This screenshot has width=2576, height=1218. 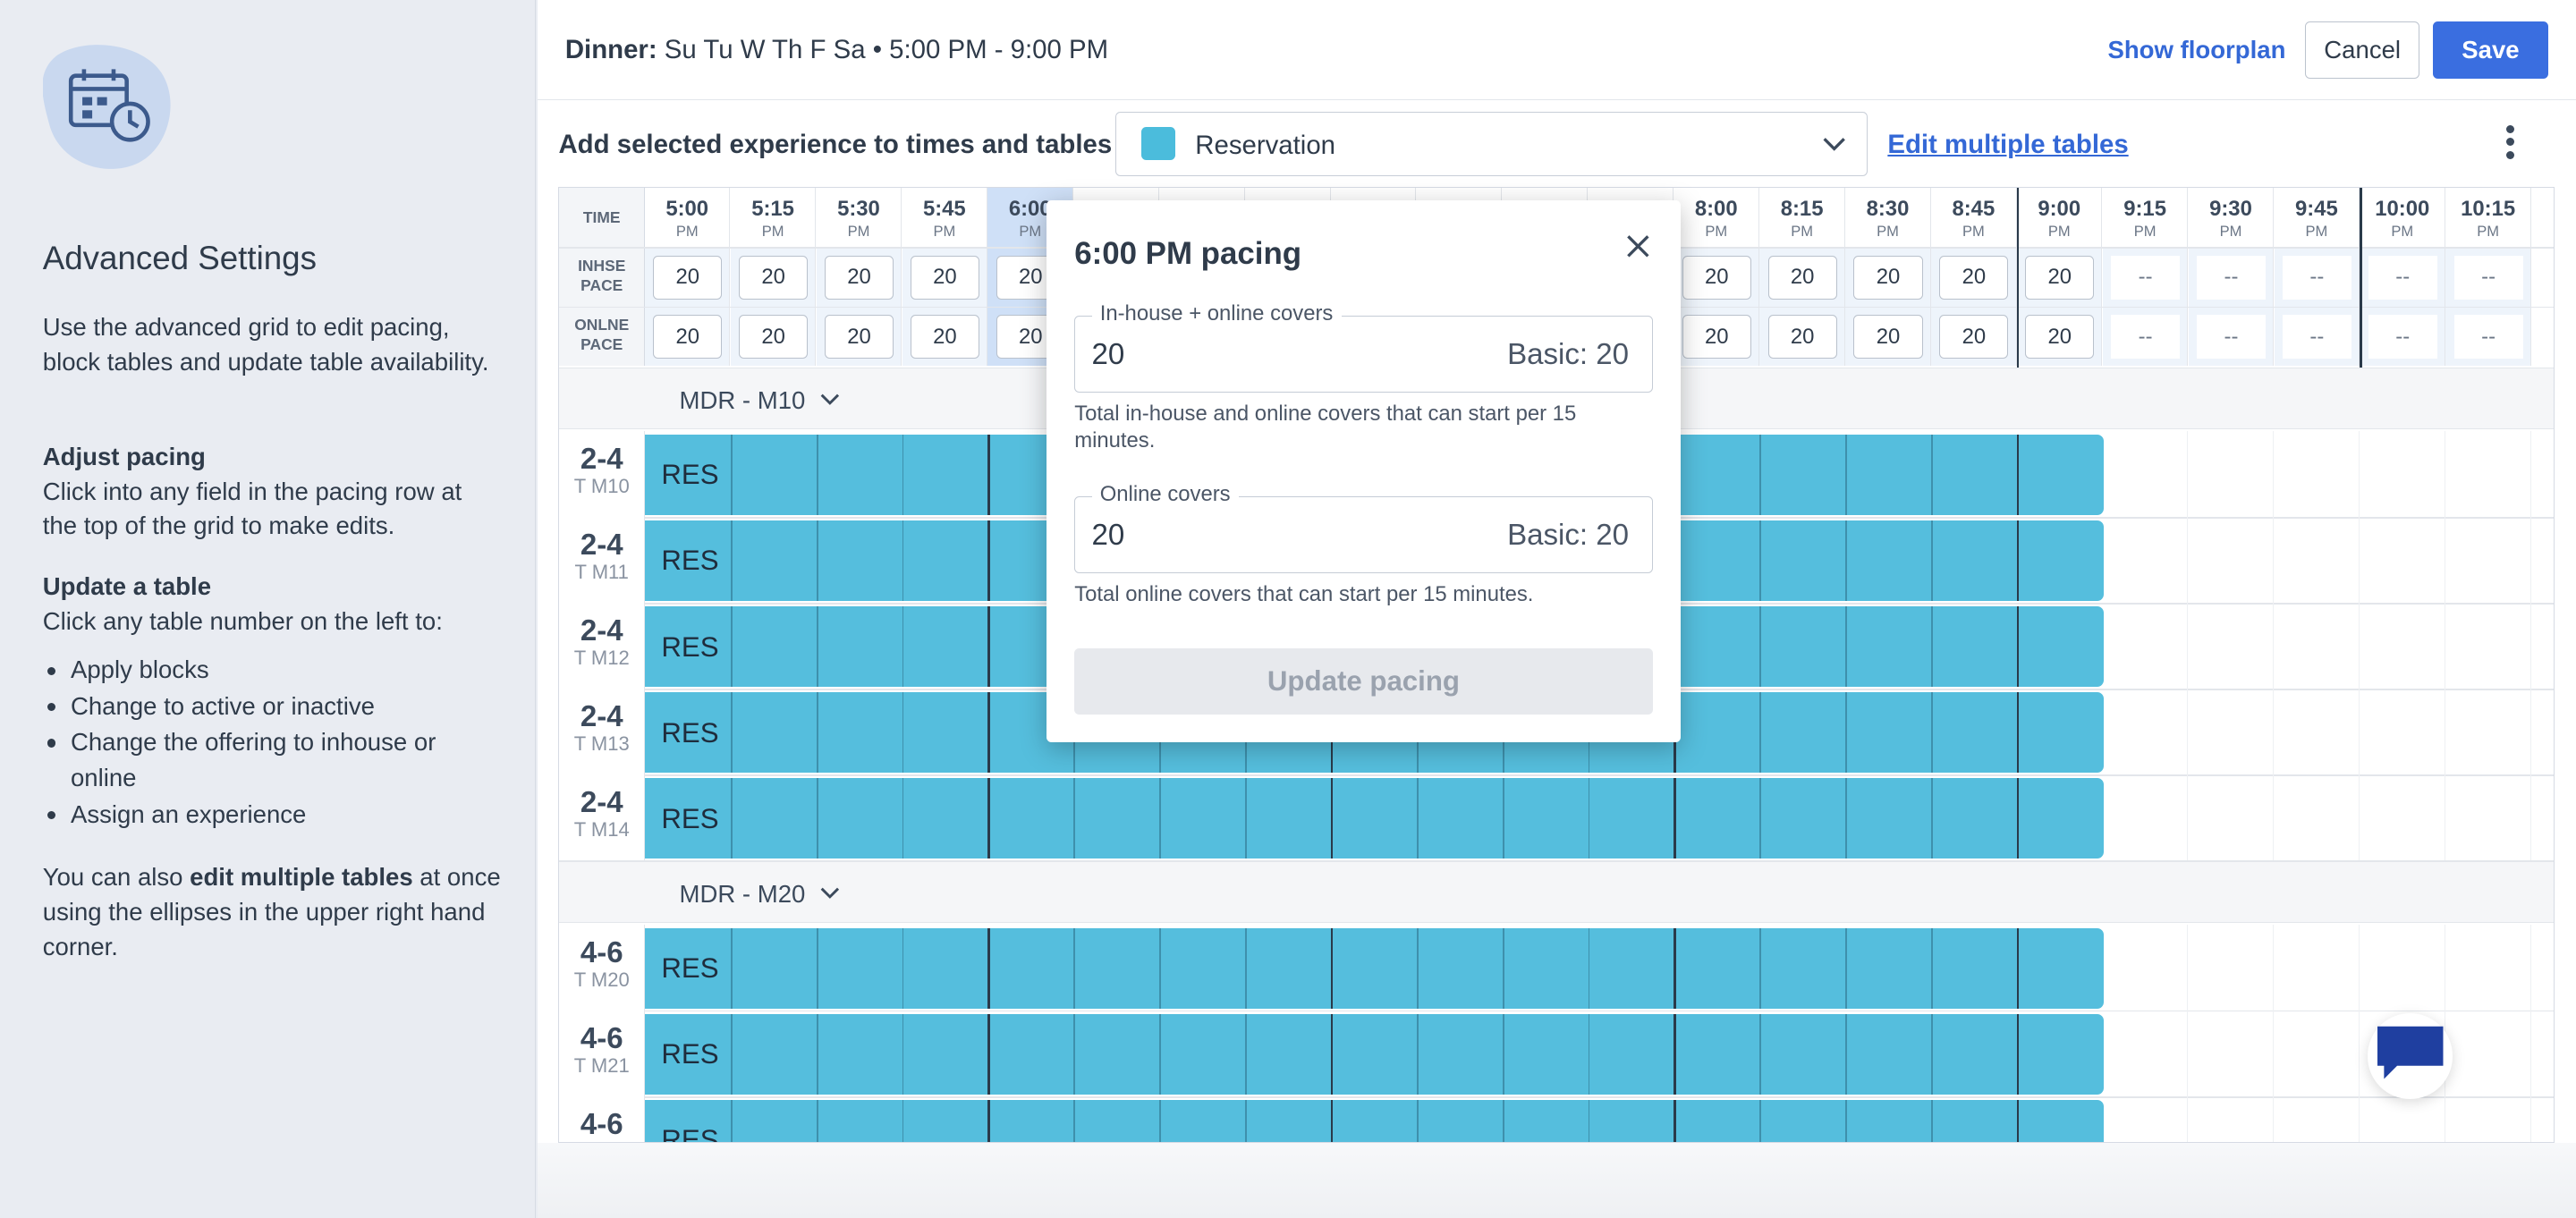 I want to click on table-label: 2-4 T M10, so click(x=602, y=474).